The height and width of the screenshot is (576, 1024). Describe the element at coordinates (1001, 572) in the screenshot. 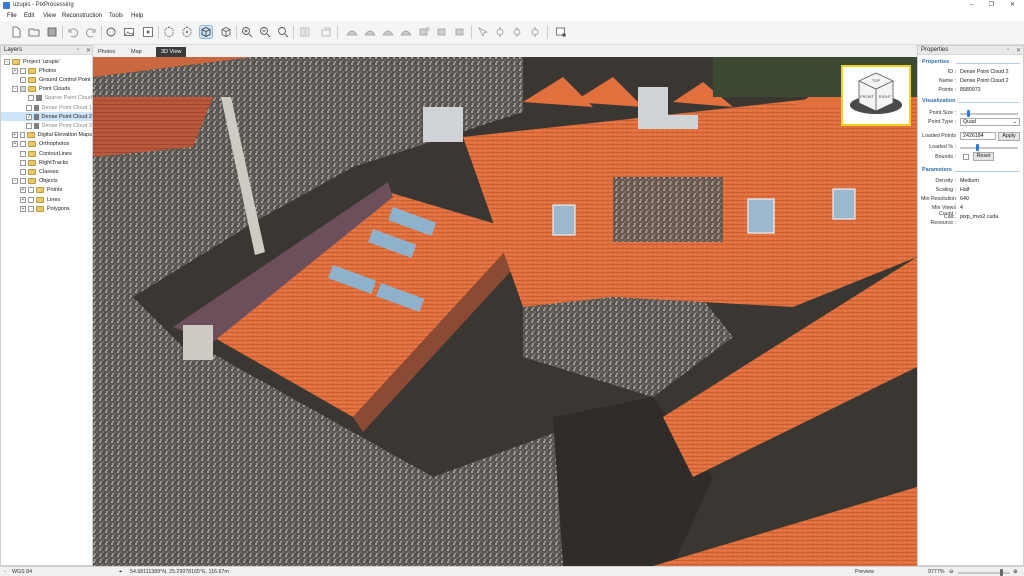

I see `zoom-slider-thumb` at that location.